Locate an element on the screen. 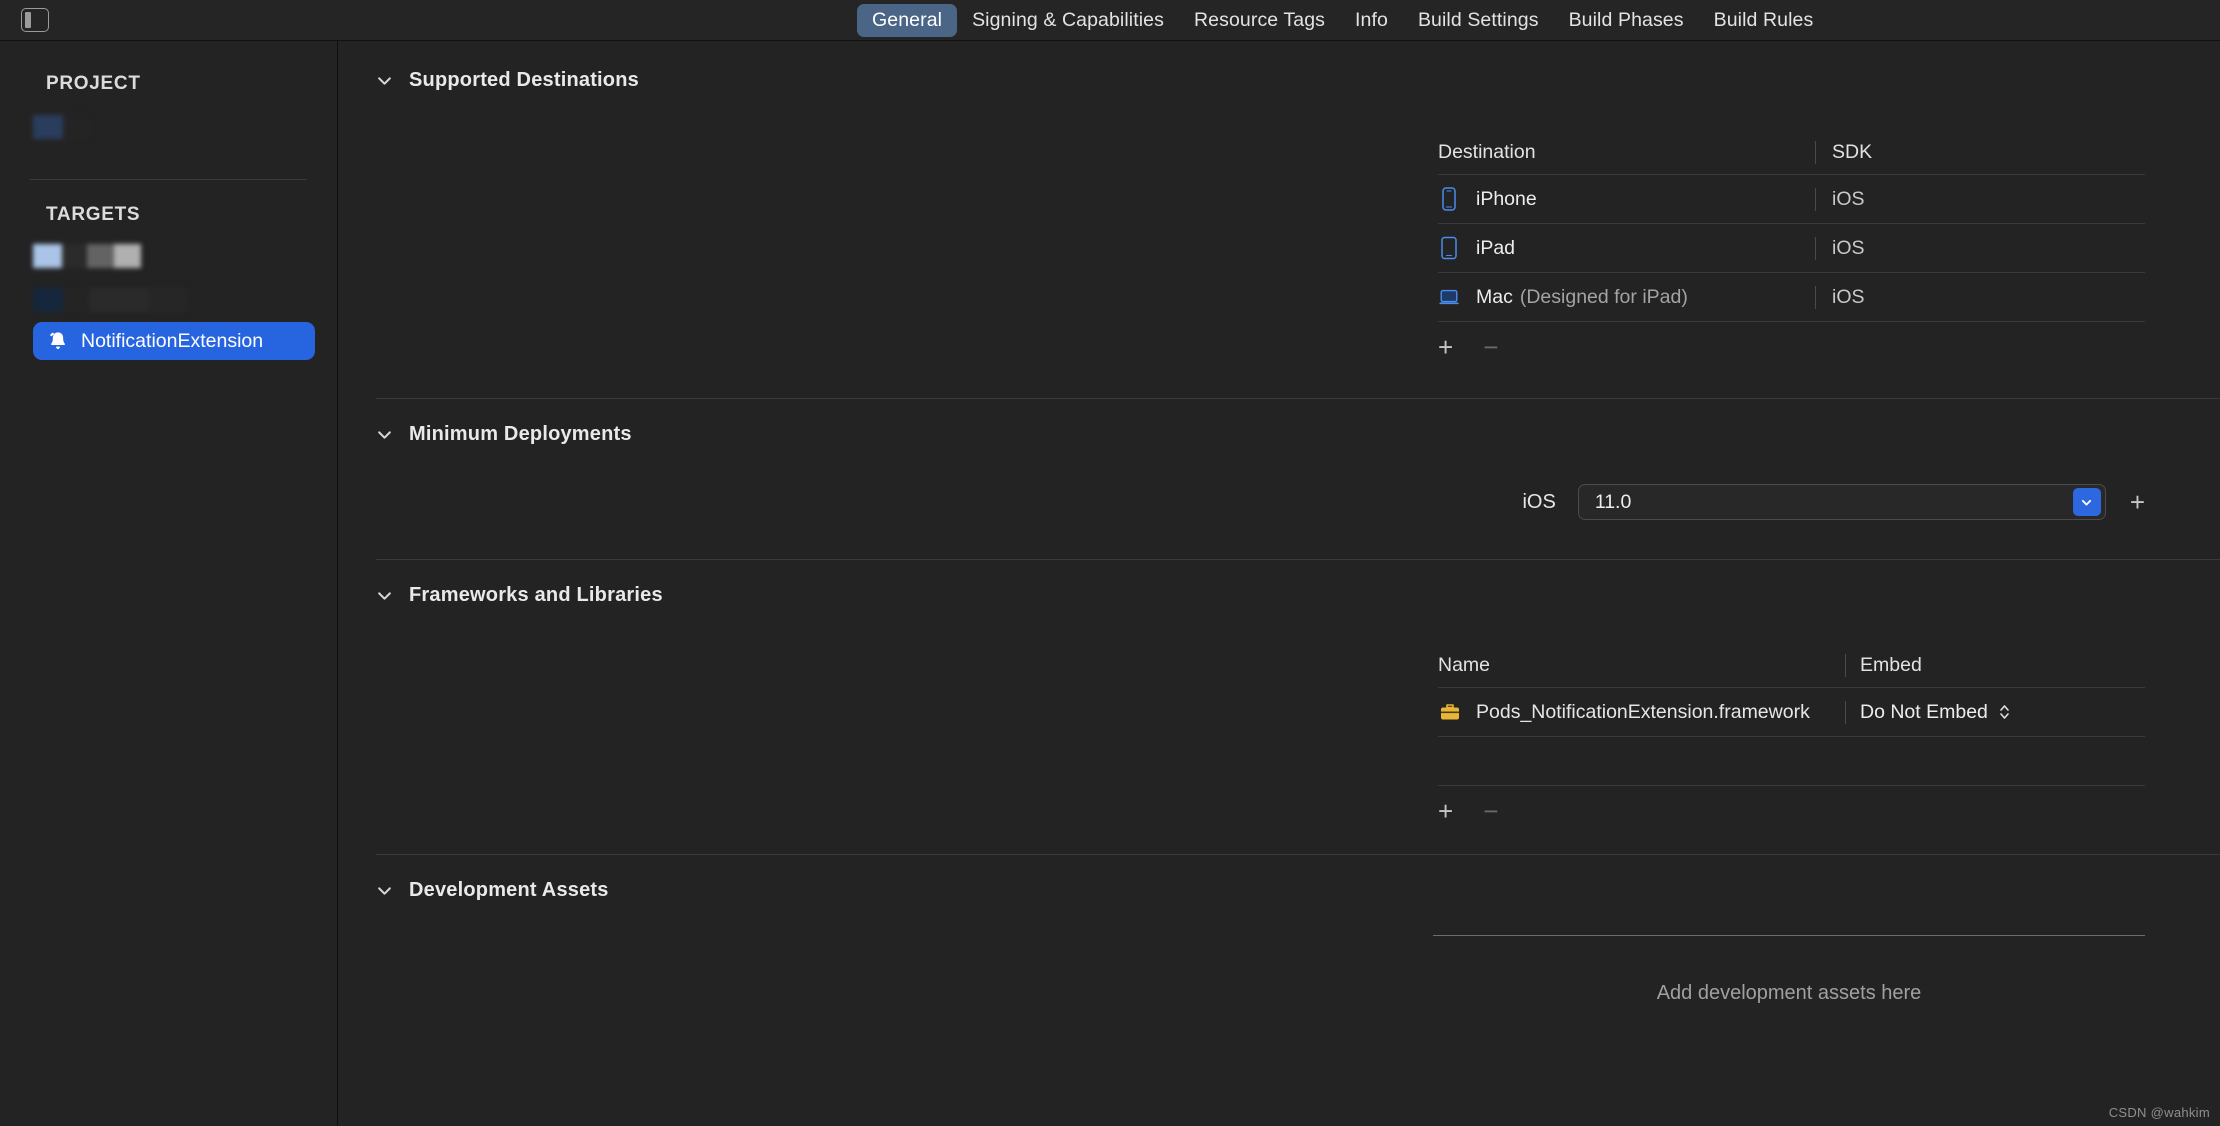 This screenshot has height=1126, width=2220. frameworks-empty-row is located at coordinates (1791, 761).